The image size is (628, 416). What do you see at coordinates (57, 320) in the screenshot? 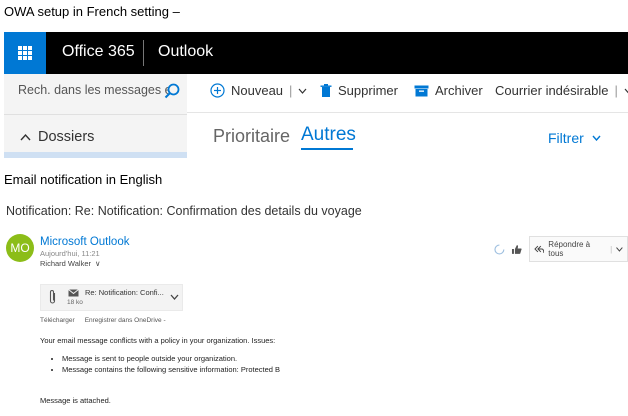
I see `download-link: Télécharger` at bounding box center [57, 320].